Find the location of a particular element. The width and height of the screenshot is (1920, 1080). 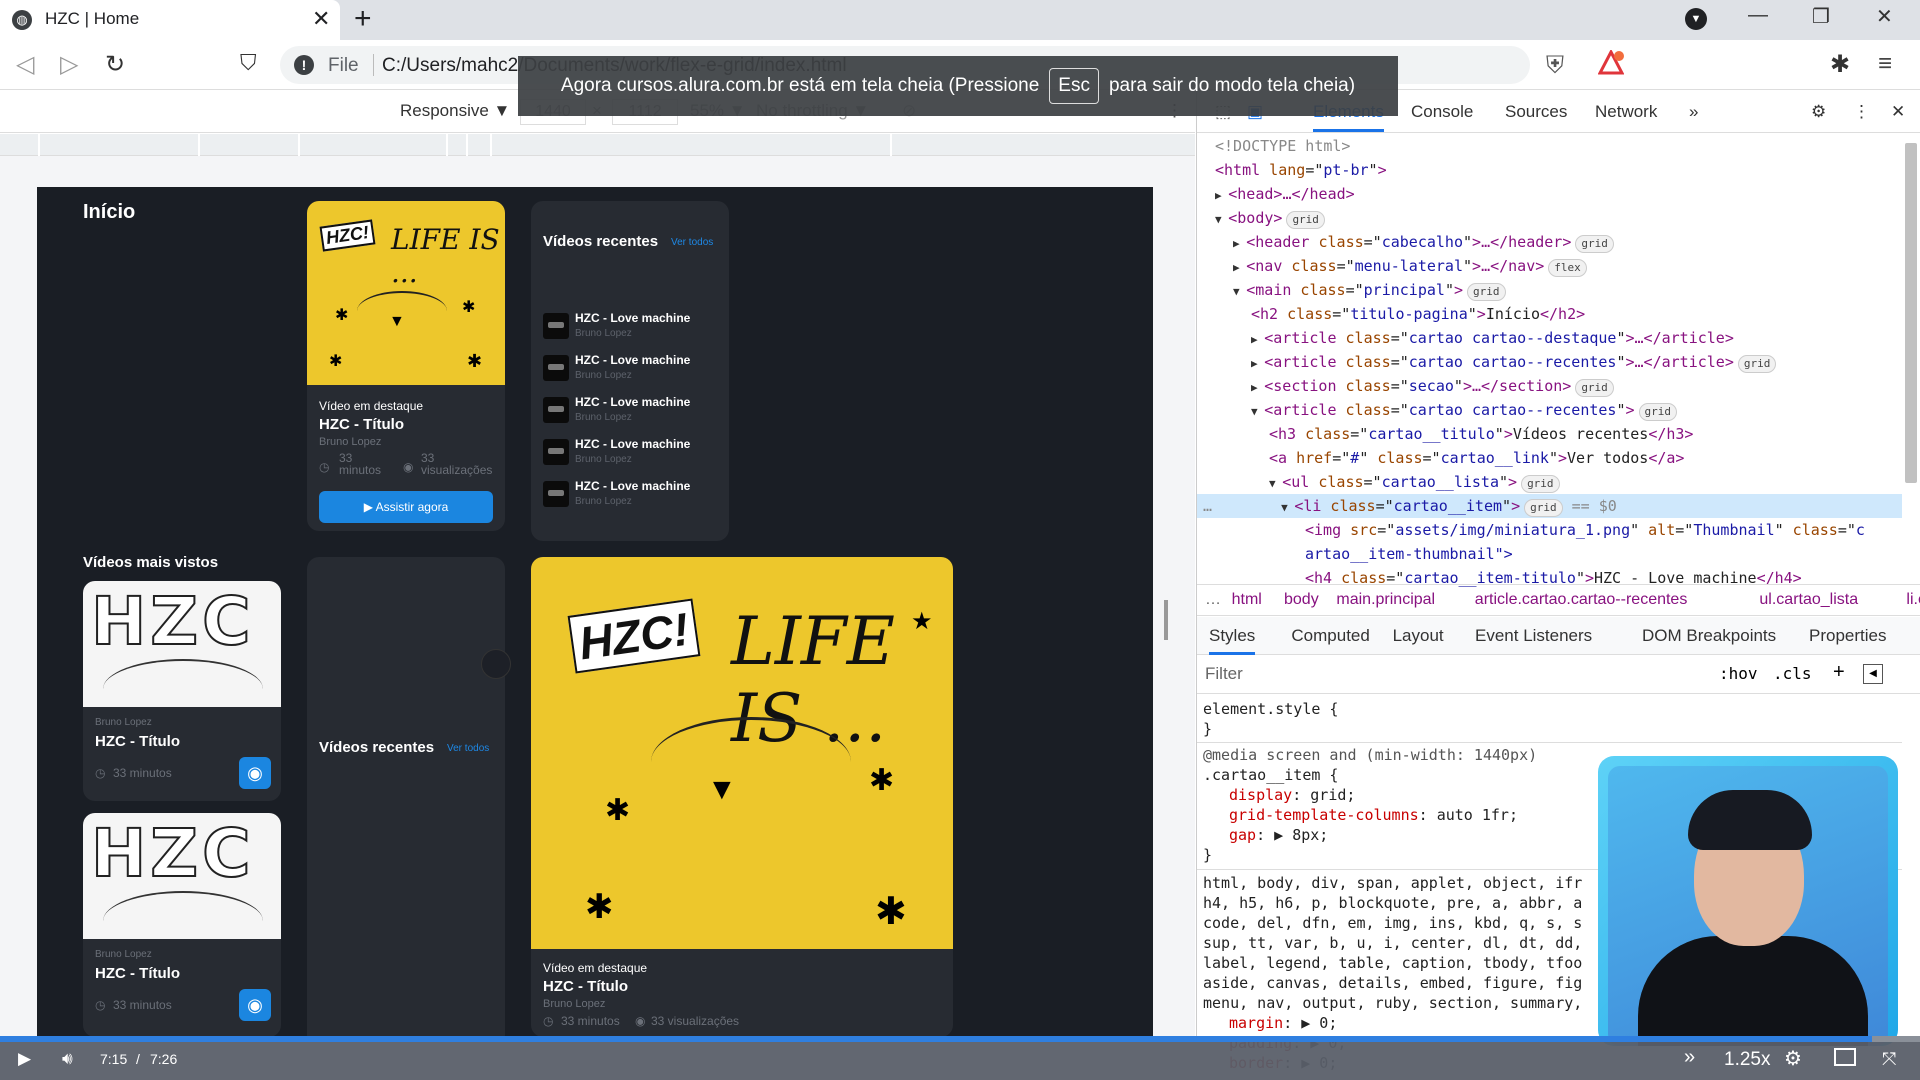

resize-handle is located at coordinates (1166, 620).